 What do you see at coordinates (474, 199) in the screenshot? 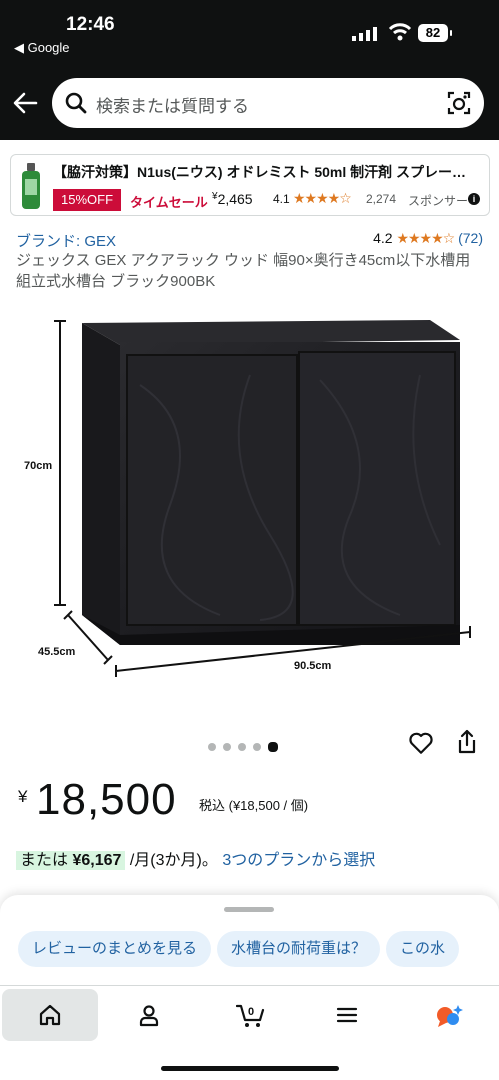
I see `info-icon: i` at bounding box center [474, 199].